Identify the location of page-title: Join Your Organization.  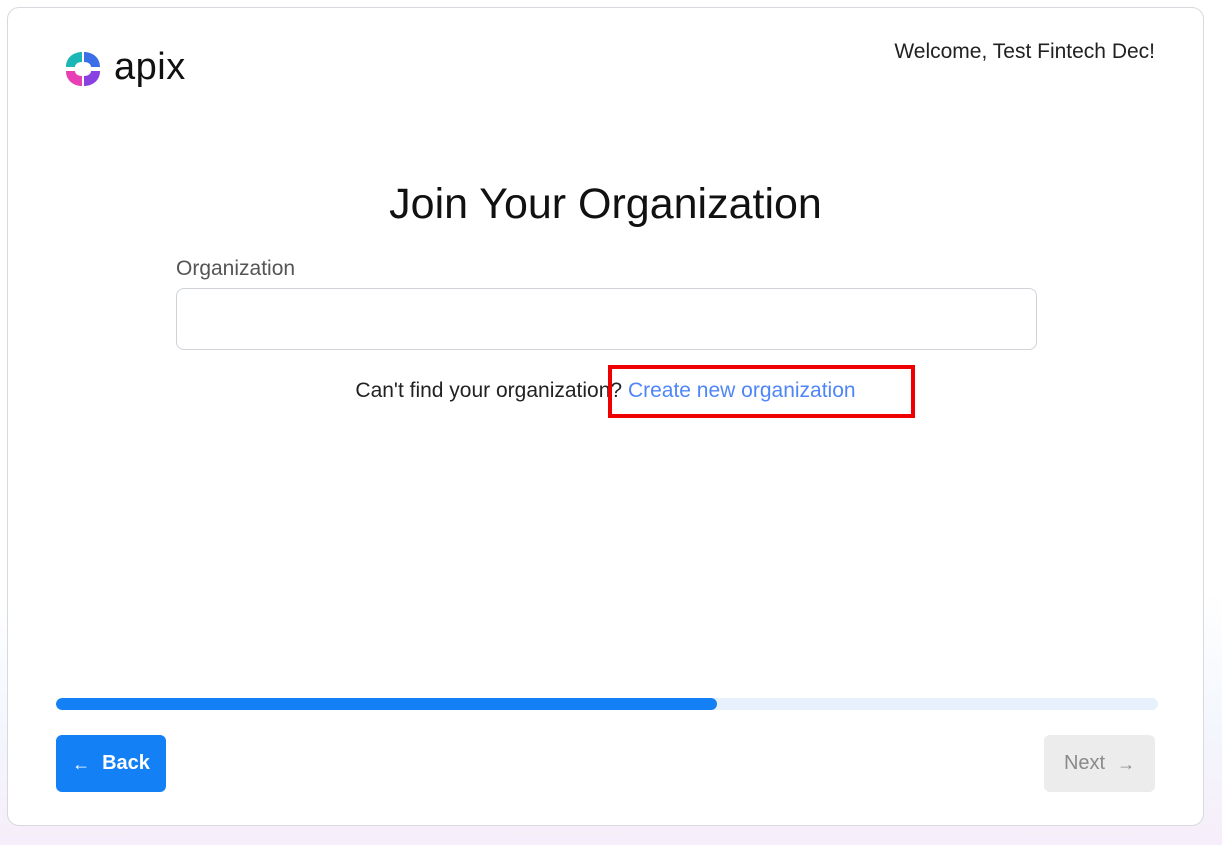
(605, 204).